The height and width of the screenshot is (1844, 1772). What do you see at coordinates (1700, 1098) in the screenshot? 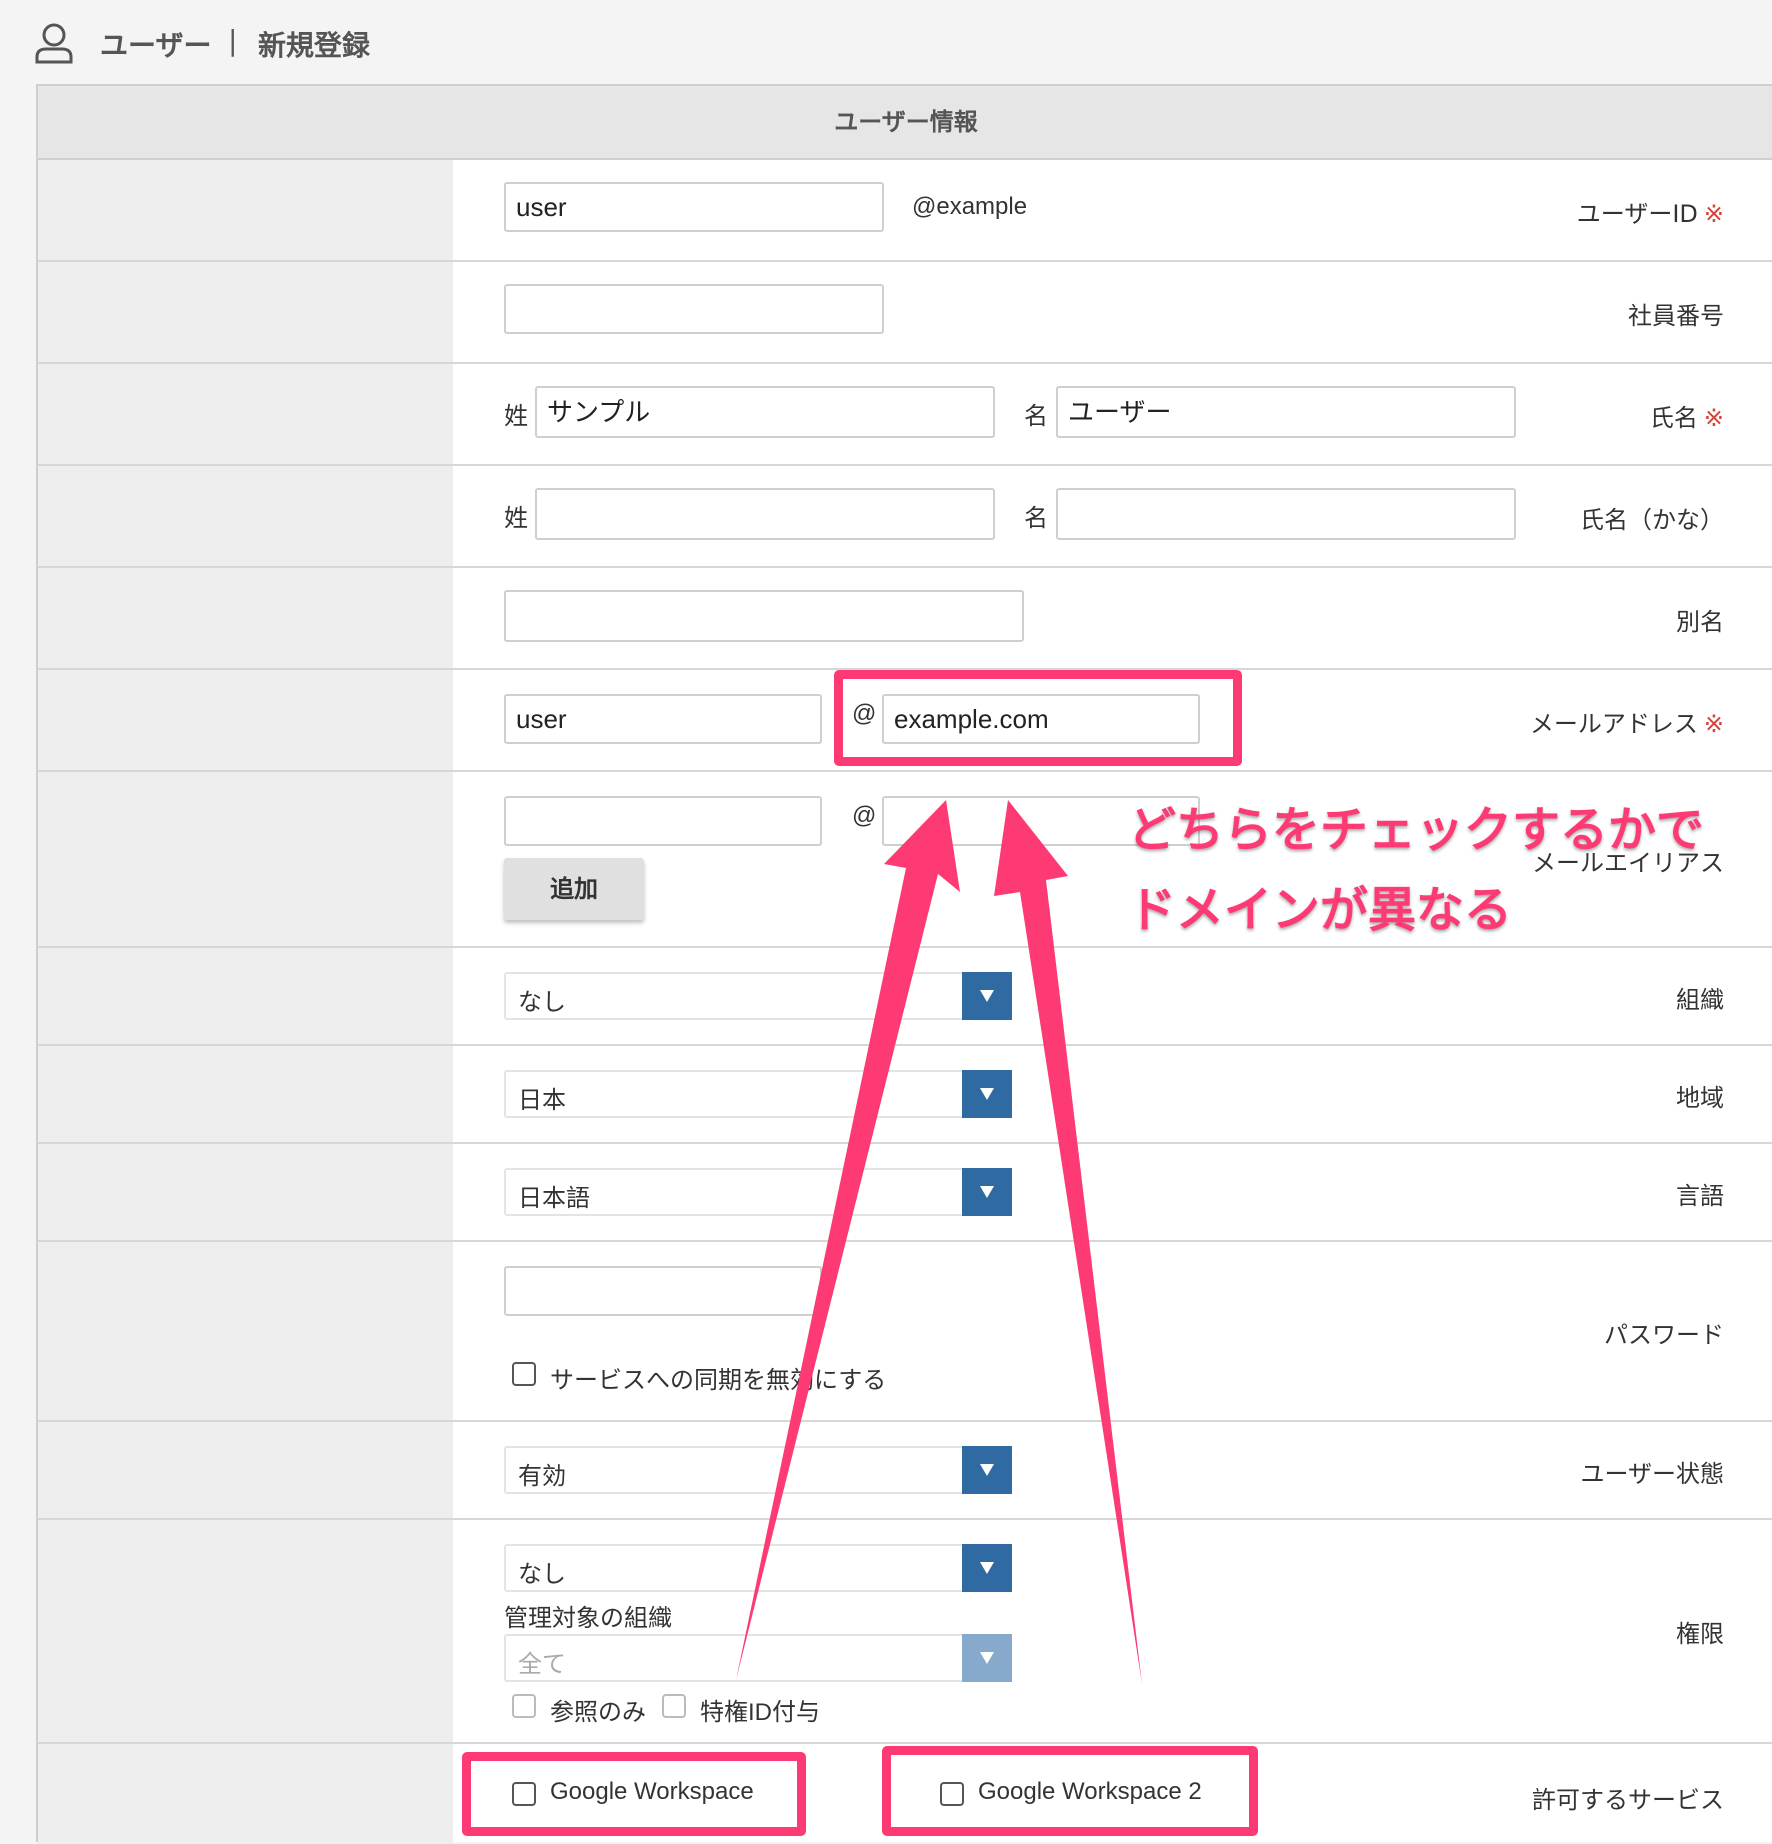
I see `region-label: 地域` at bounding box center [1700, 1098].